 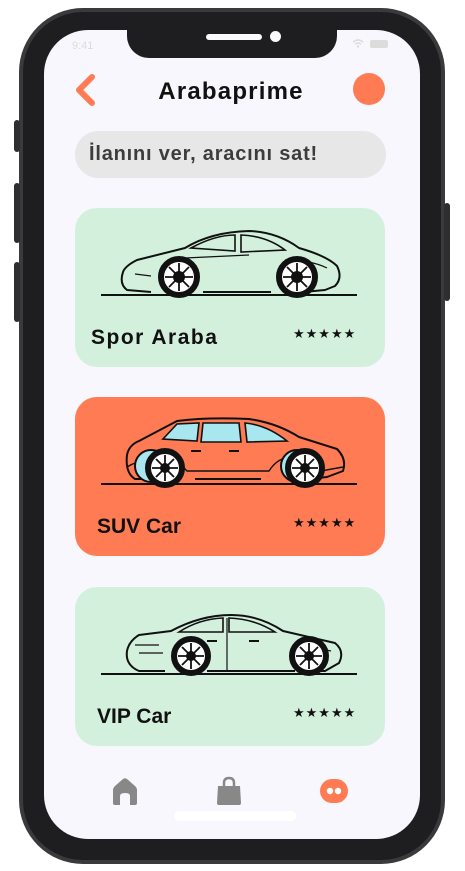 I want to click on home-indicator, so click(x=235, y=816).